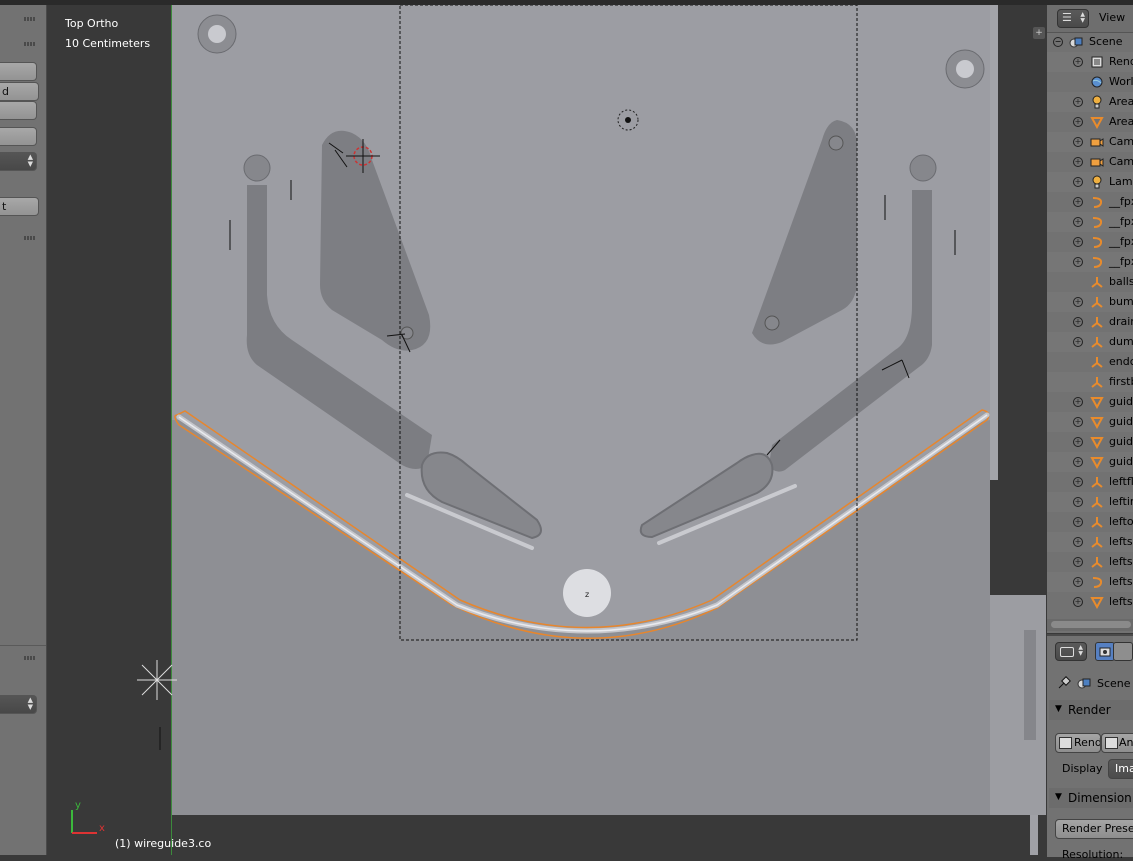  I want to click on render-tab-icon, so click(1105, 651).